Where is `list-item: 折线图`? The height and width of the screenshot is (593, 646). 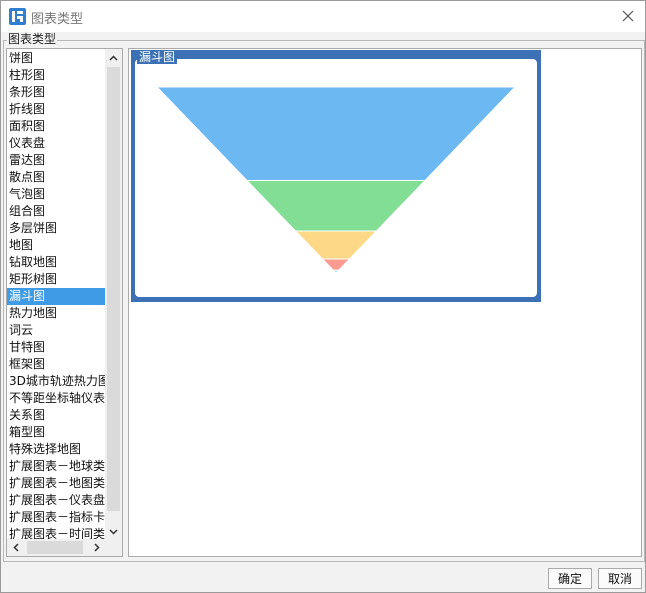
list-item: 折线图 is located at coordinates (56, 109).